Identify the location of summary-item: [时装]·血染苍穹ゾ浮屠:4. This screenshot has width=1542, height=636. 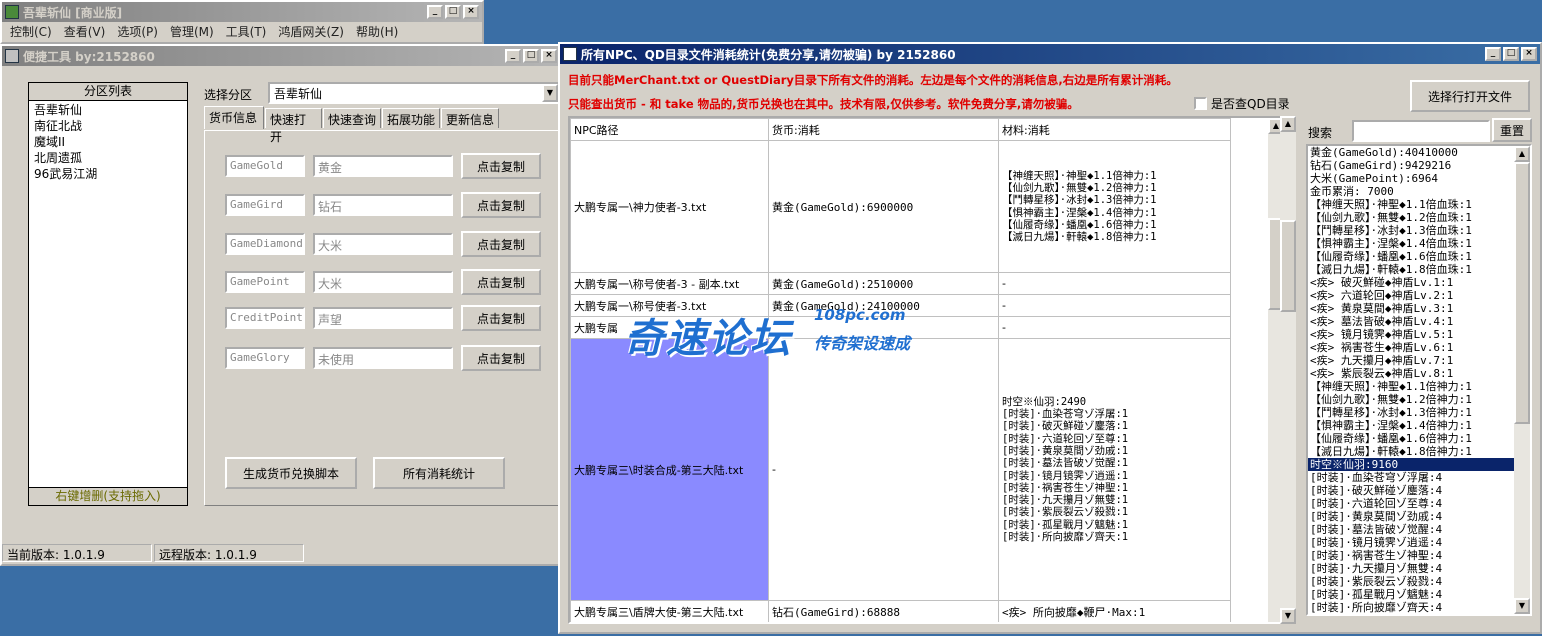
(1411, 477).